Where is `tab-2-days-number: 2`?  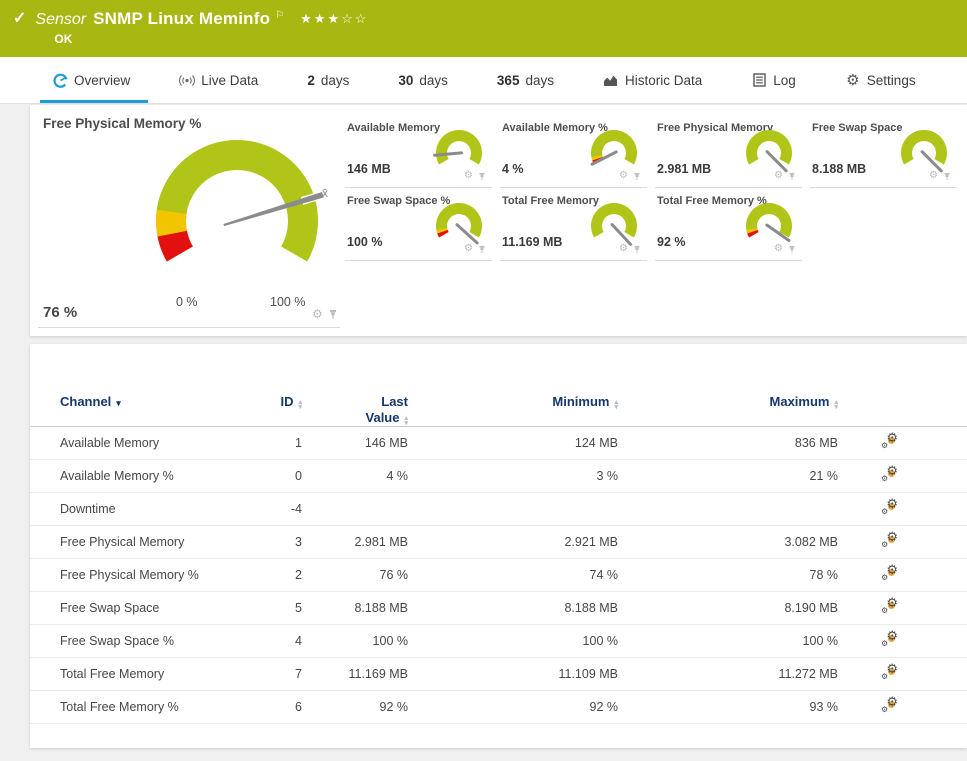
tab-2-days-number: 2 is located at coordinates (311, 80).